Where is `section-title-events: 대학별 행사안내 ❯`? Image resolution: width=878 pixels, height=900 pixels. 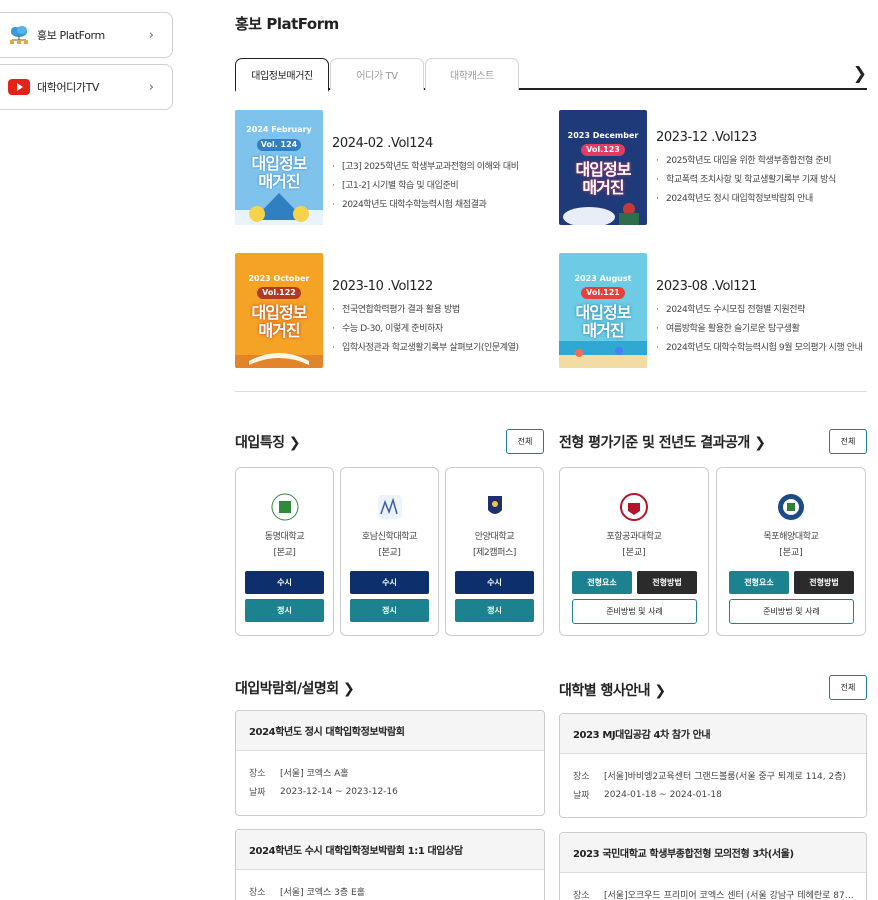
section-title-events: 대학별 행사안내 ❯ is located at coordinates (612, 690).